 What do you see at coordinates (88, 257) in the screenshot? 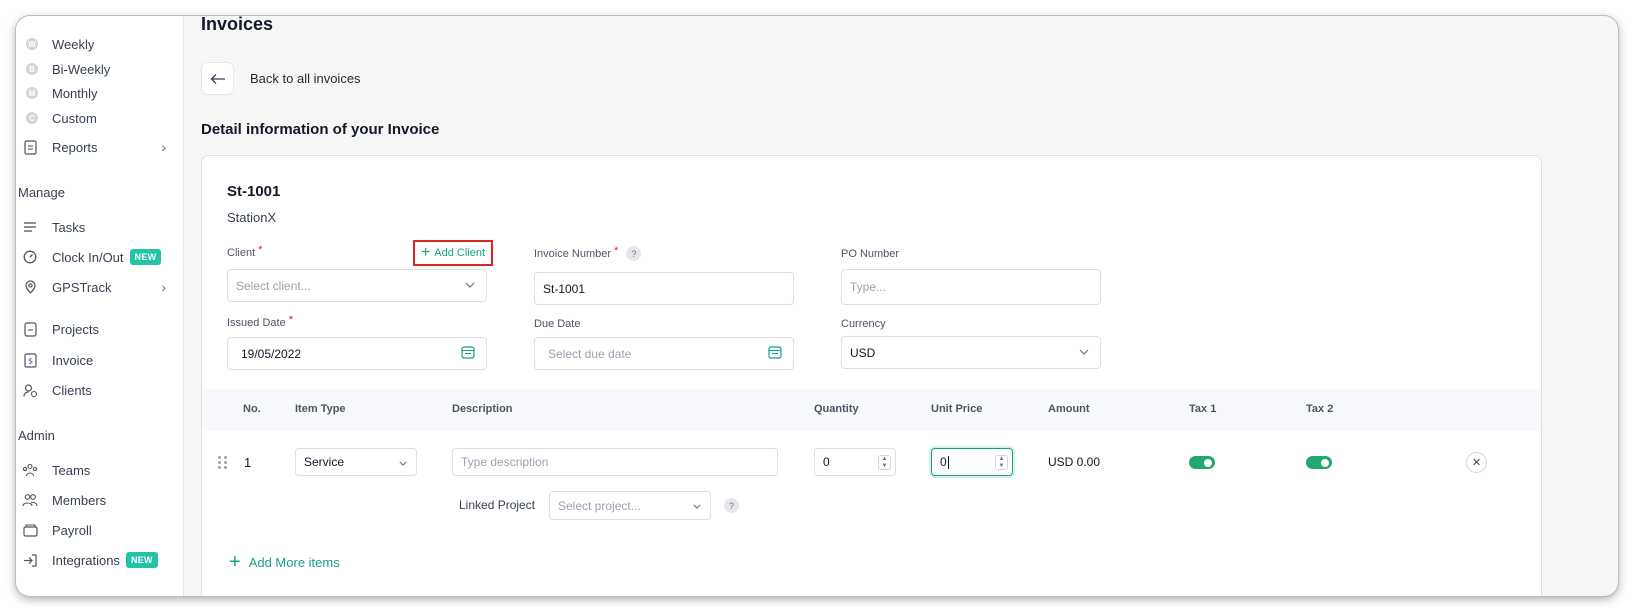
I see `sidebar-item-label: Clock In/Out` at bounding box center [88, 257].